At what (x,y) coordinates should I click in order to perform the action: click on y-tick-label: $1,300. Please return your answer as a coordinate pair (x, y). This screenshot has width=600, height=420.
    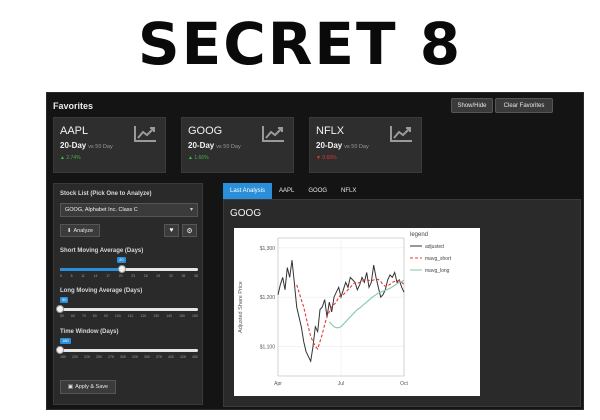
    Looking at the image, I should click on (268, 249).